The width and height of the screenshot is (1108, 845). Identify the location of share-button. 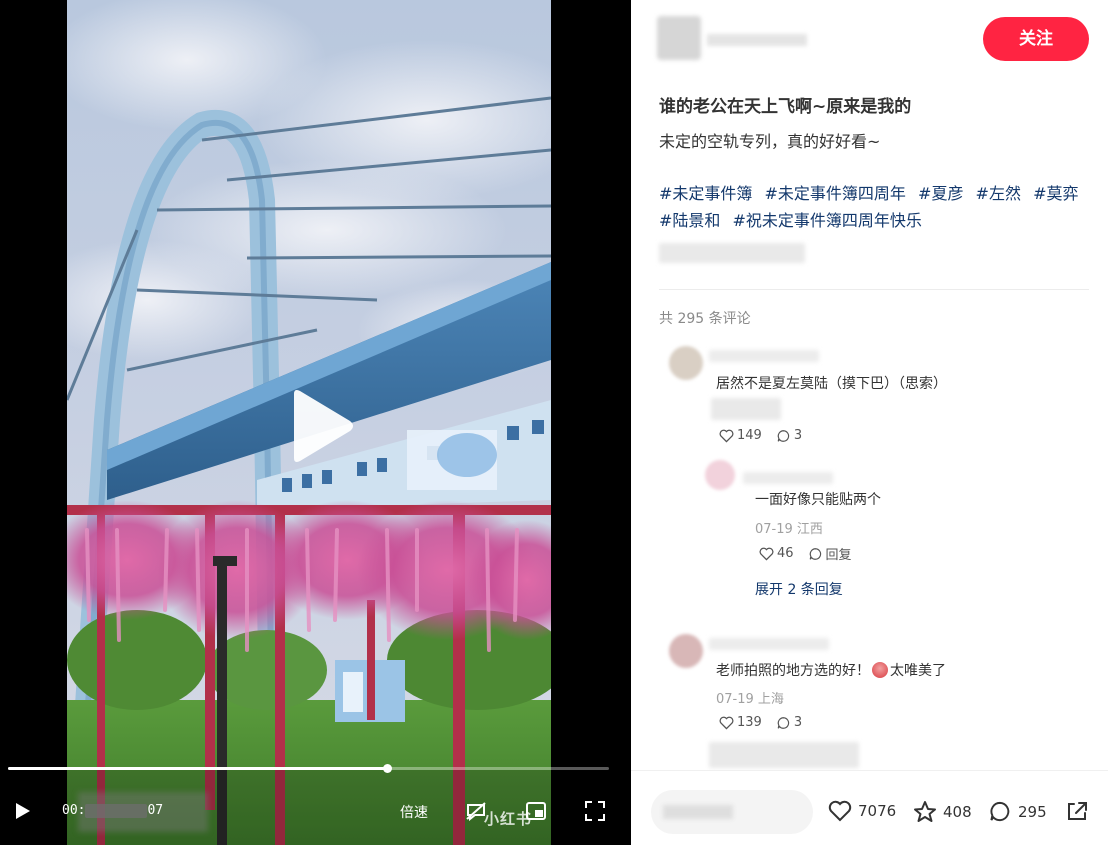
(1080, 811).